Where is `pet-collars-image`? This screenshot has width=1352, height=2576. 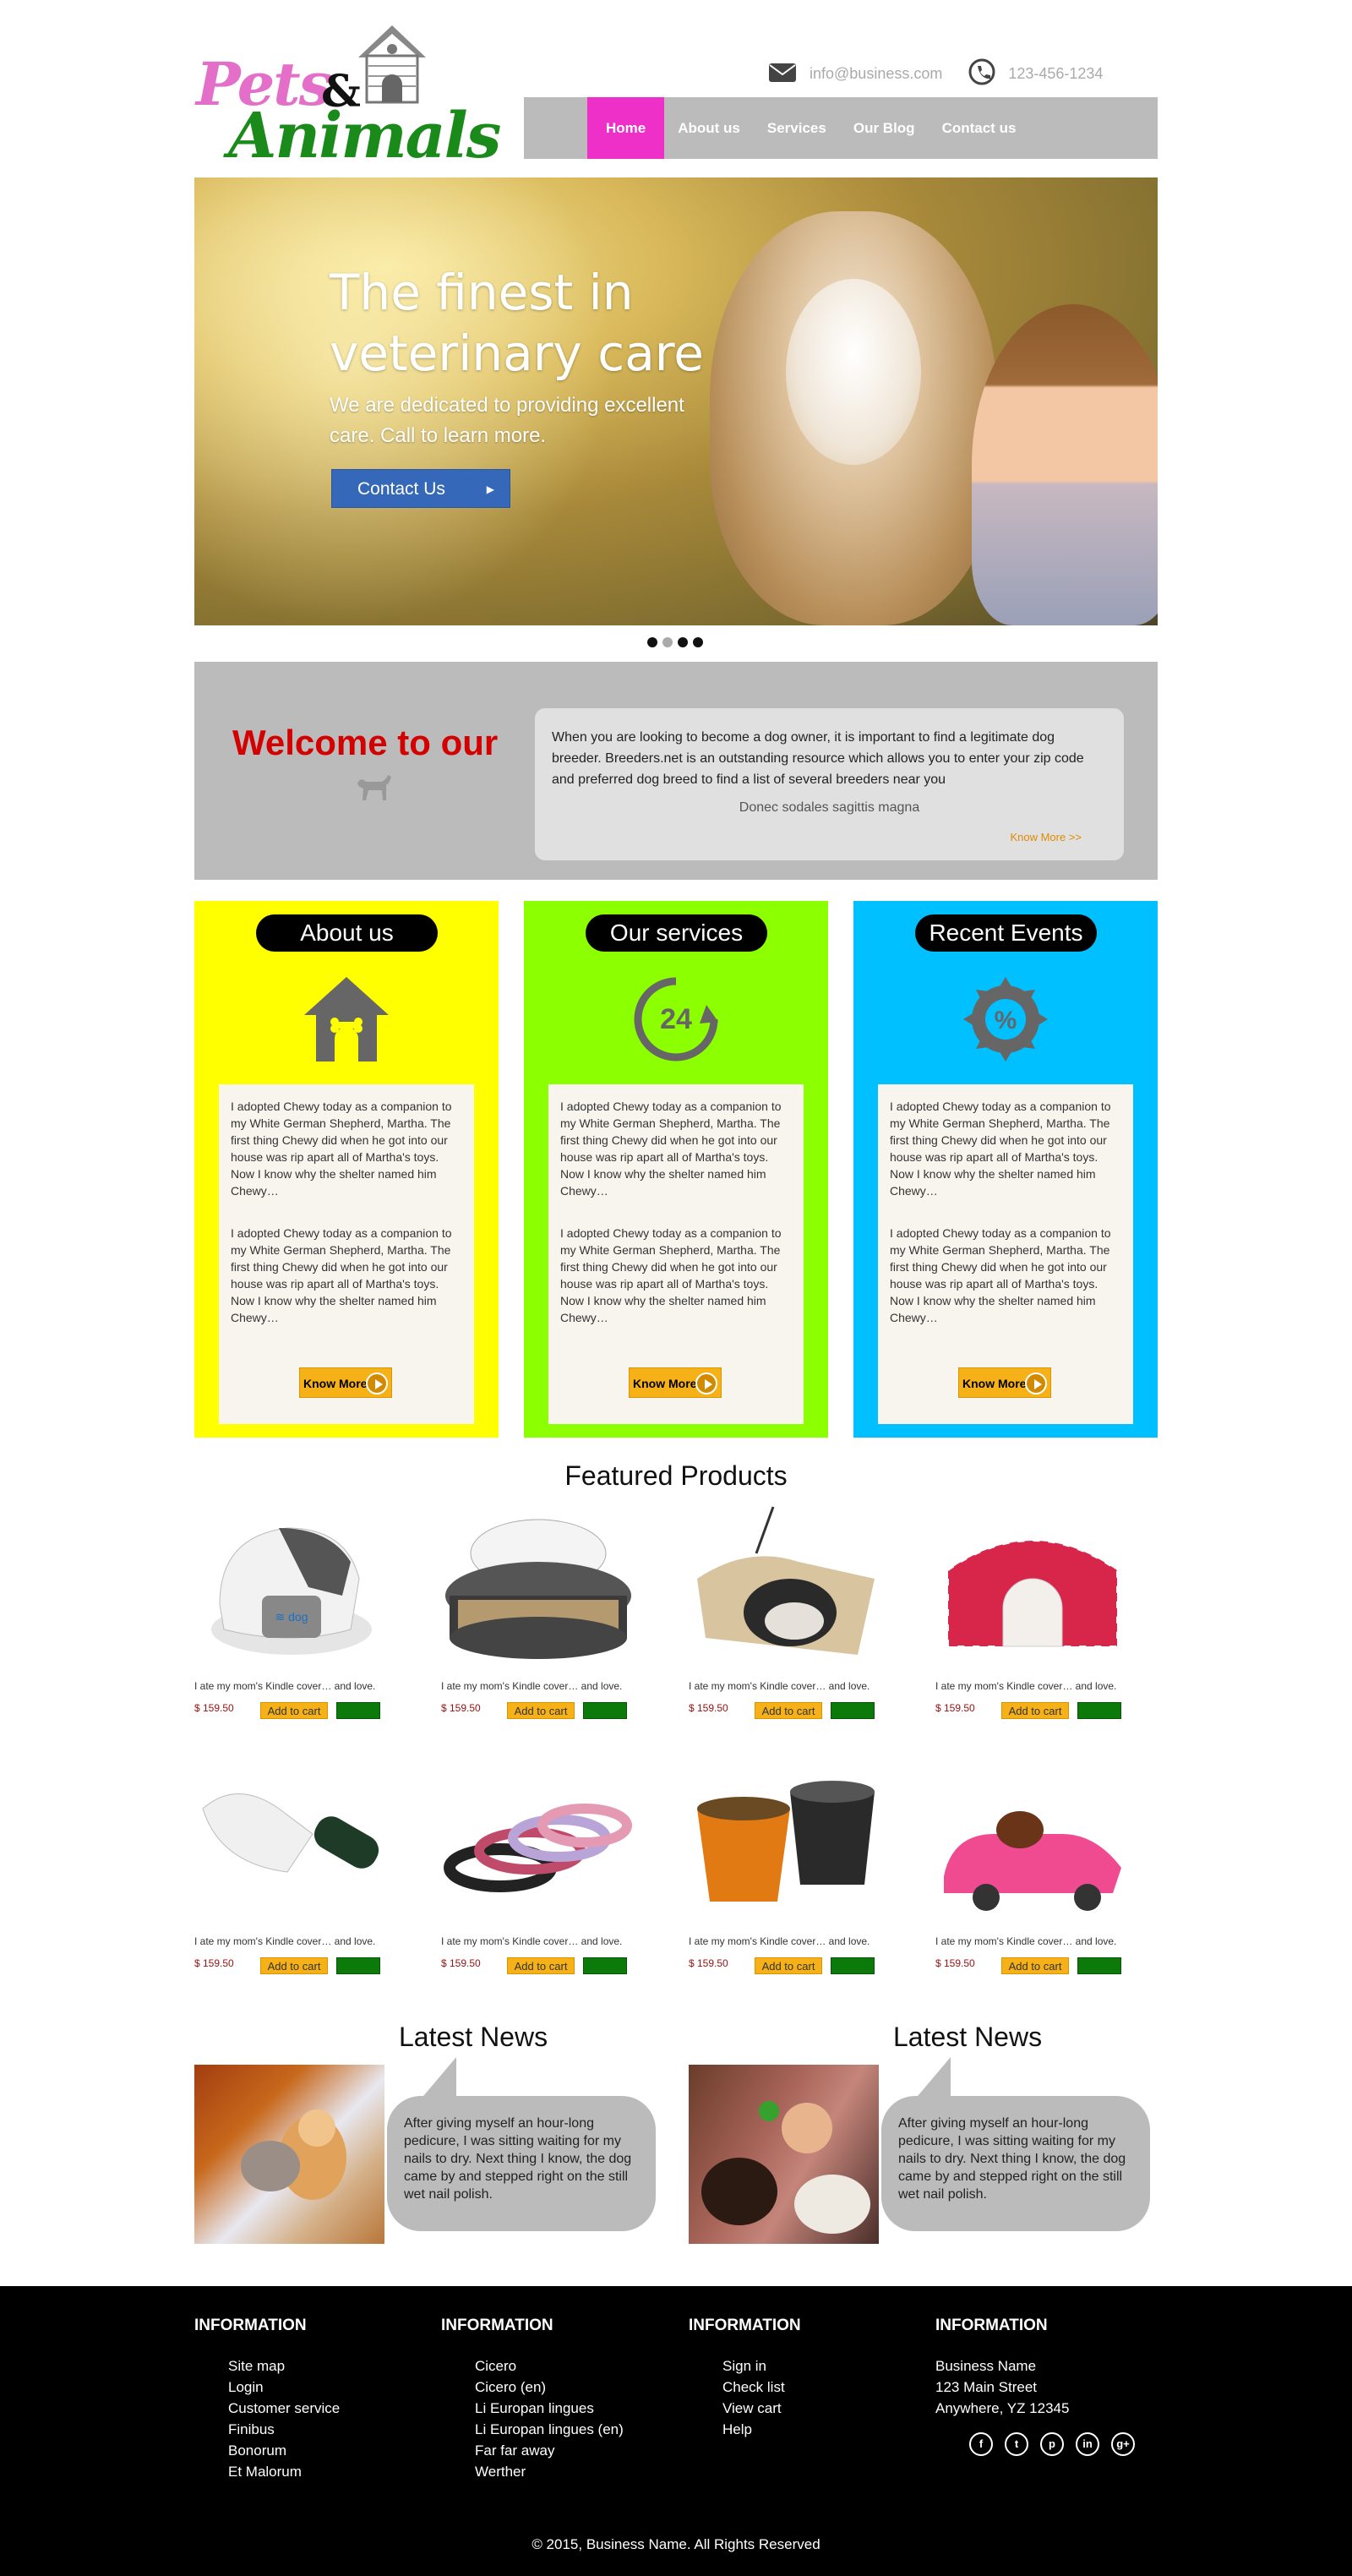
pet-collars-image is located at coordinates (538, 1848).